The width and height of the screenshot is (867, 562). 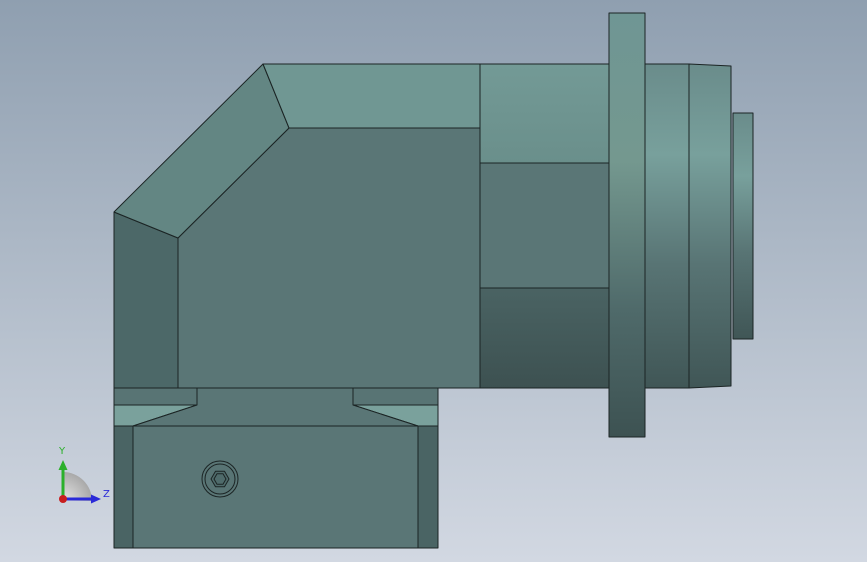 I want to click on z-axis-label: Z, so click(x=106, y=494).